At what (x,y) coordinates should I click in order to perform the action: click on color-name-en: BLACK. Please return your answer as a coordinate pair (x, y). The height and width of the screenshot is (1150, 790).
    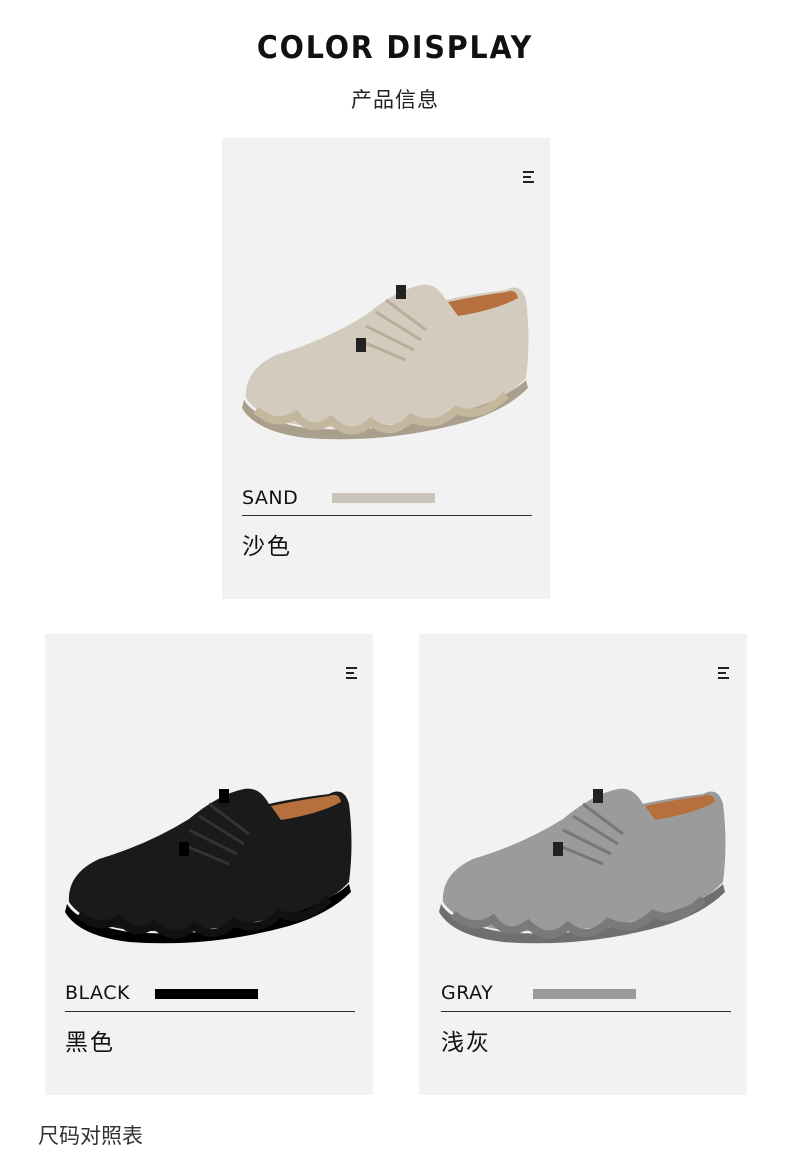
    Looking at the image, I should click on (97, 993).